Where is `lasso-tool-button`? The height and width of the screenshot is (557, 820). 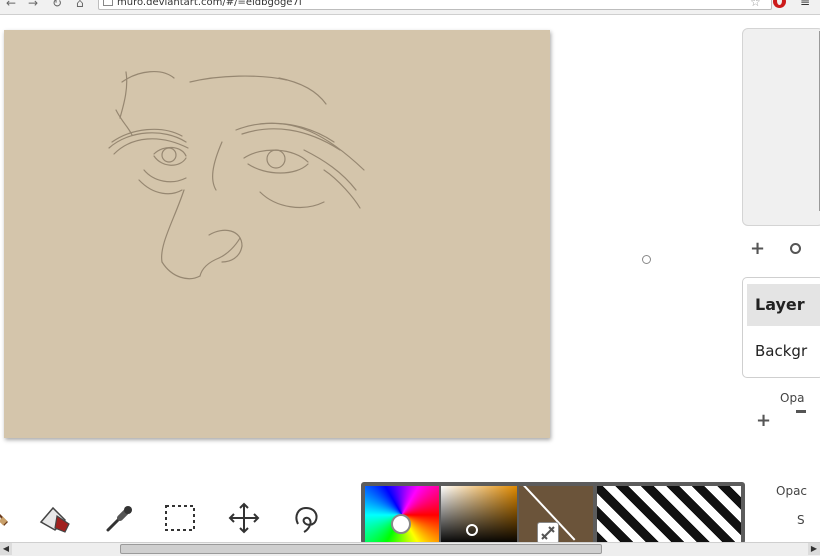 lasso-tool-button is located at coordinates (306, 518).